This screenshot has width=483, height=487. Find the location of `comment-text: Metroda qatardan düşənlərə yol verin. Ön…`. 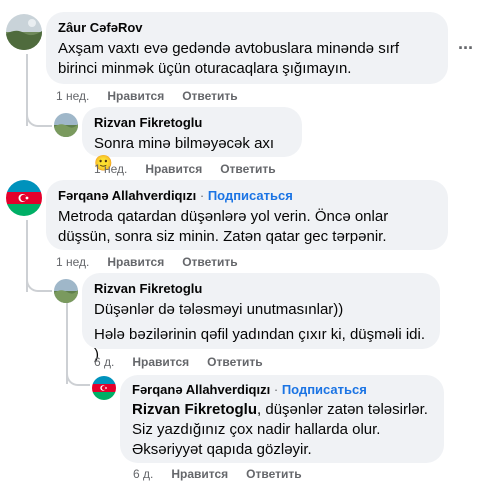

comment-text: Metroda qatardan düşənlərə yol verin. Ön… is located at coordinates (223, 226).